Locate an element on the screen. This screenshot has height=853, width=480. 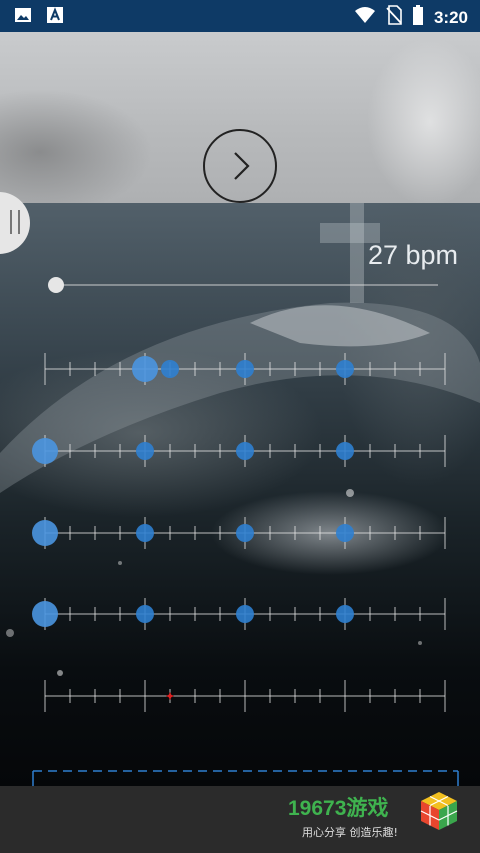
chevron-right-icon is located at coordinates (242, 166).